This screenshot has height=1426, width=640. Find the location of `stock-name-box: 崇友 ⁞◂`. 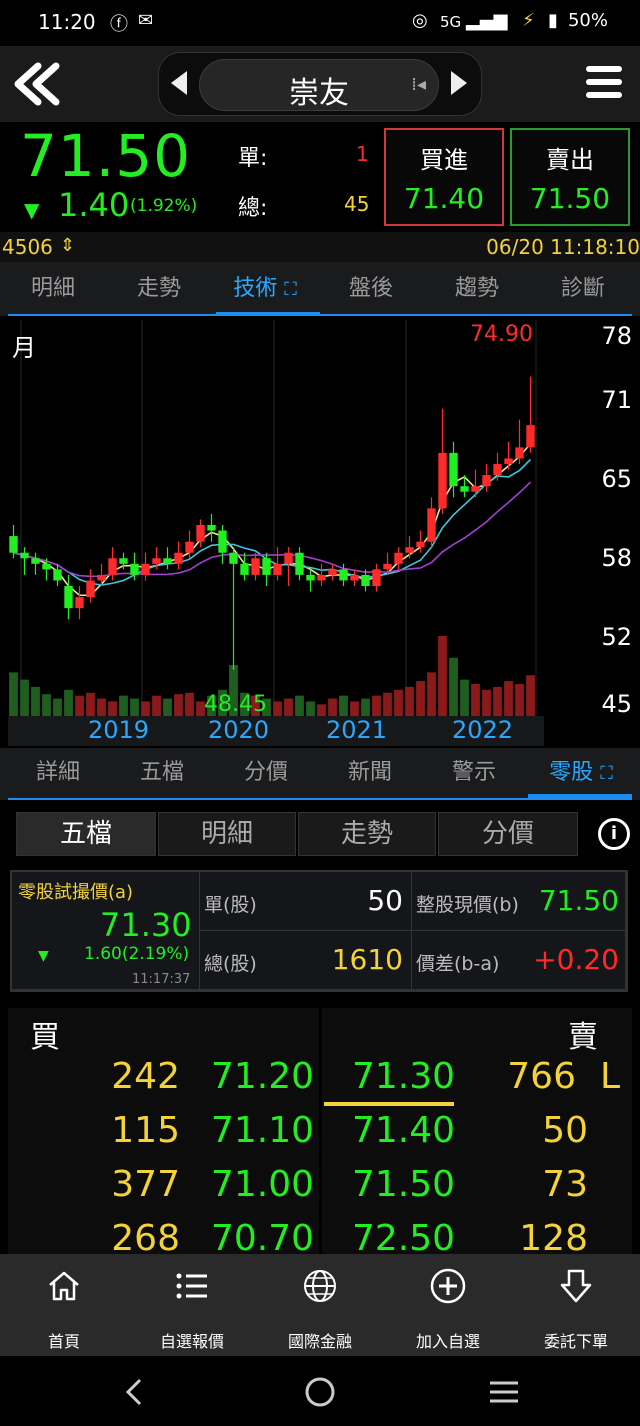

stock-name-box: 崇友 ⁞◂ is located at coordinates (319, 85).